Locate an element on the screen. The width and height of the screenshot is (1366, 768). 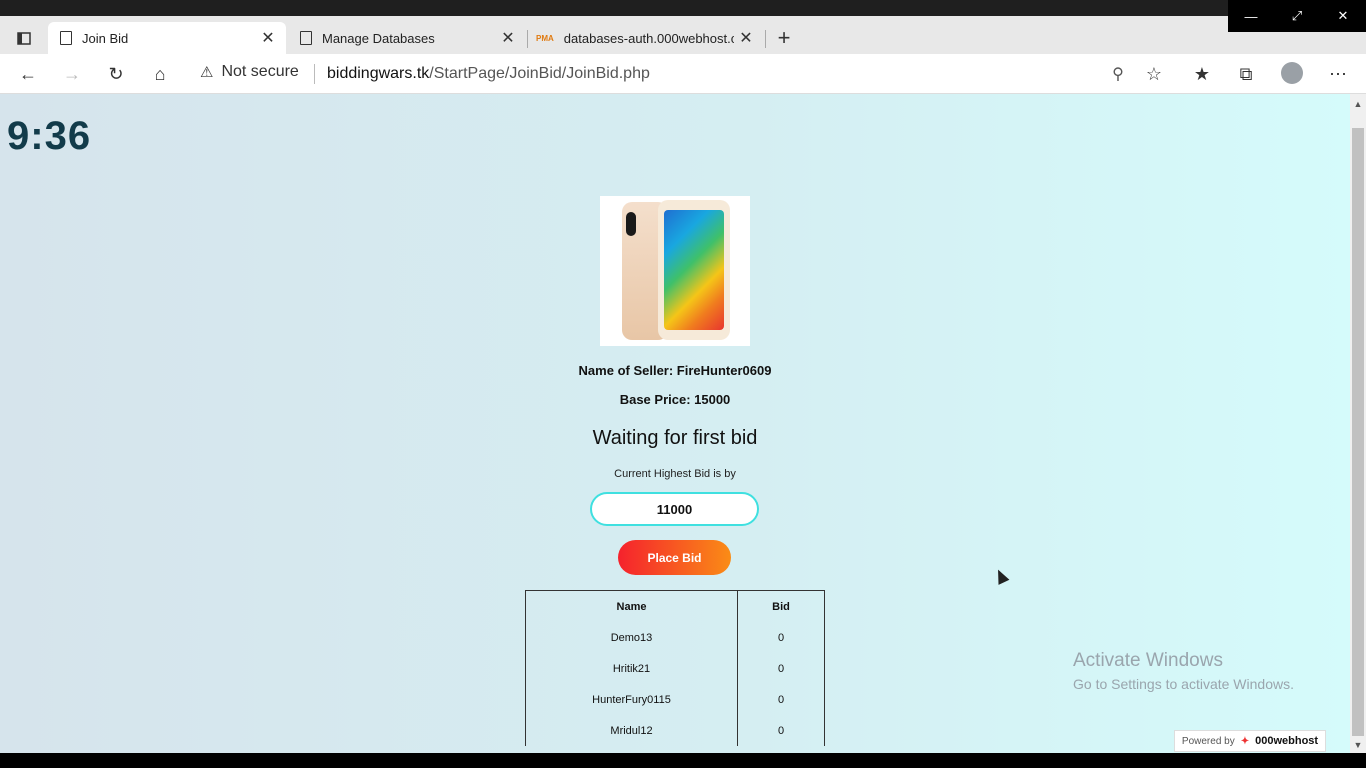
seller-name: Name of Seller: FireHunter0609 is located at coordinates (675, 370).